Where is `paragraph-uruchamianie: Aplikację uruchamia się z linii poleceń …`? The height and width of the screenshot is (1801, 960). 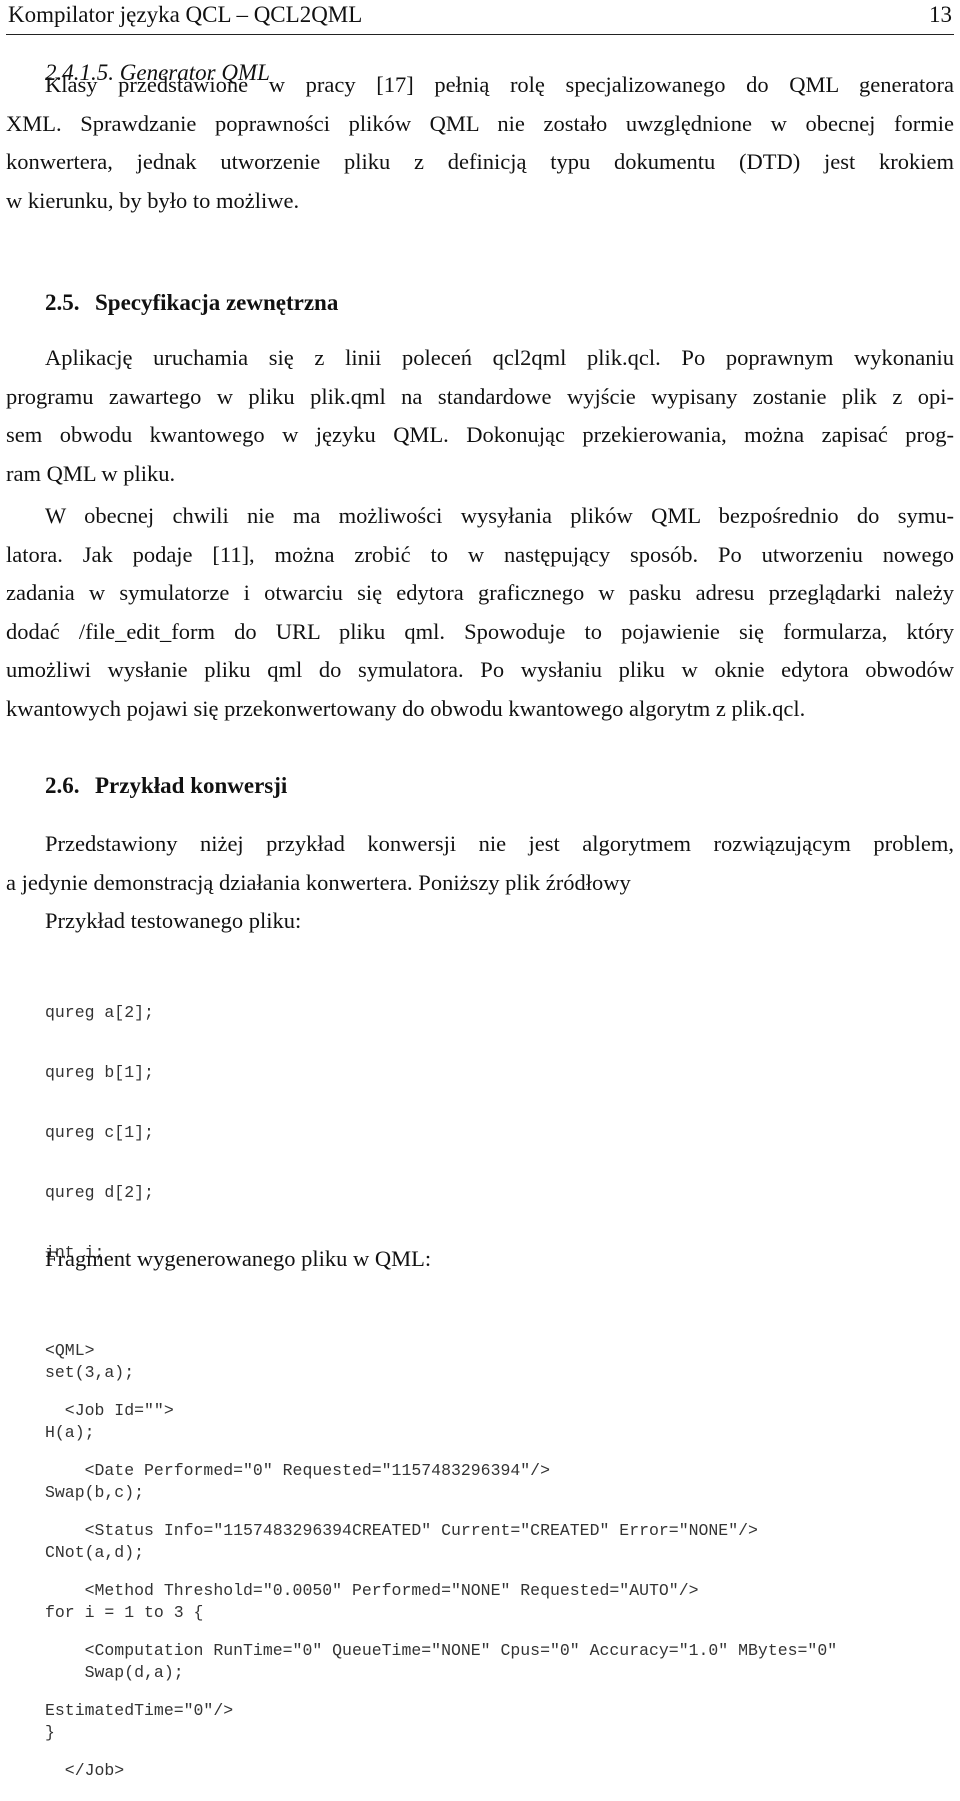
paragraph-uruchamianie: Aplikację uruchamia się z linii poleceń … is located at coordinates (480, 416).